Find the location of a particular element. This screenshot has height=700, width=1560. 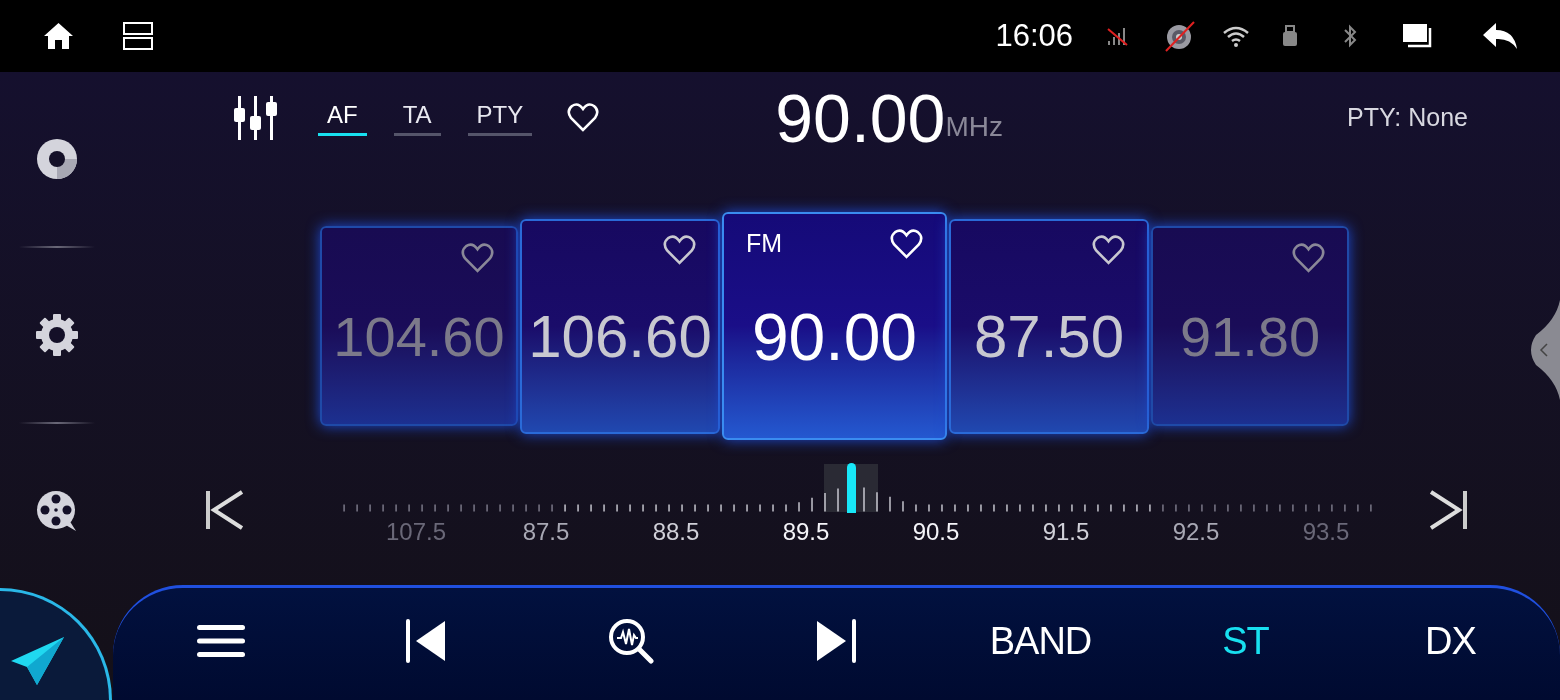

scale-label: 89.5 is located at coordinates (806, 532).